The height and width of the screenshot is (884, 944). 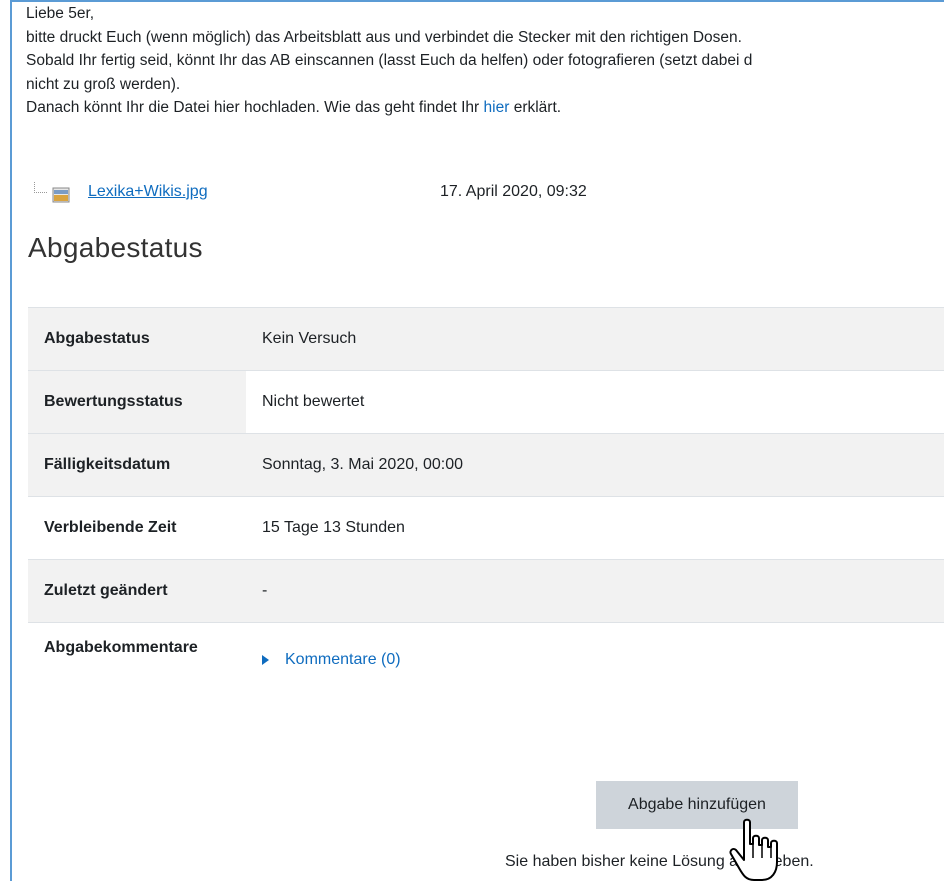 I want to click on intro-line-4: nicht zu groß werden)., so click(x=103, y=84).